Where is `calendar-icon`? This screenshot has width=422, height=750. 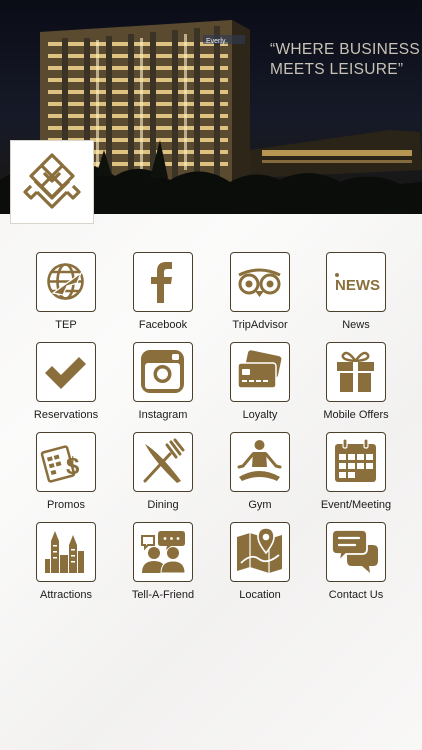 calendar-icon is located at coordinates (356, 462).